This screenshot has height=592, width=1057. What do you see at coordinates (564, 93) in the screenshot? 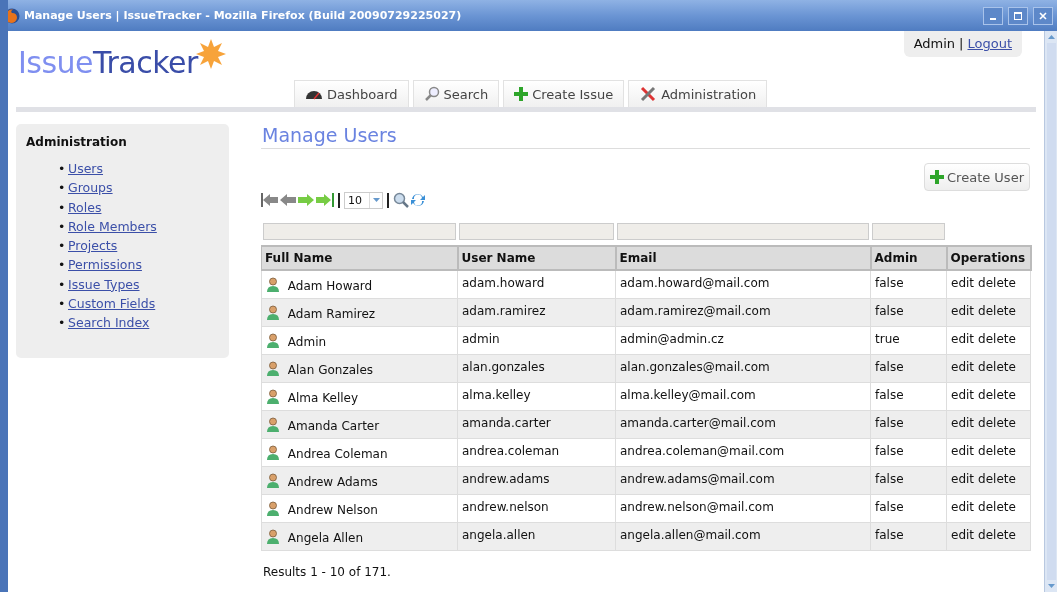
I see `nav-tab: Create Issue` at bounding box center [564, 93].